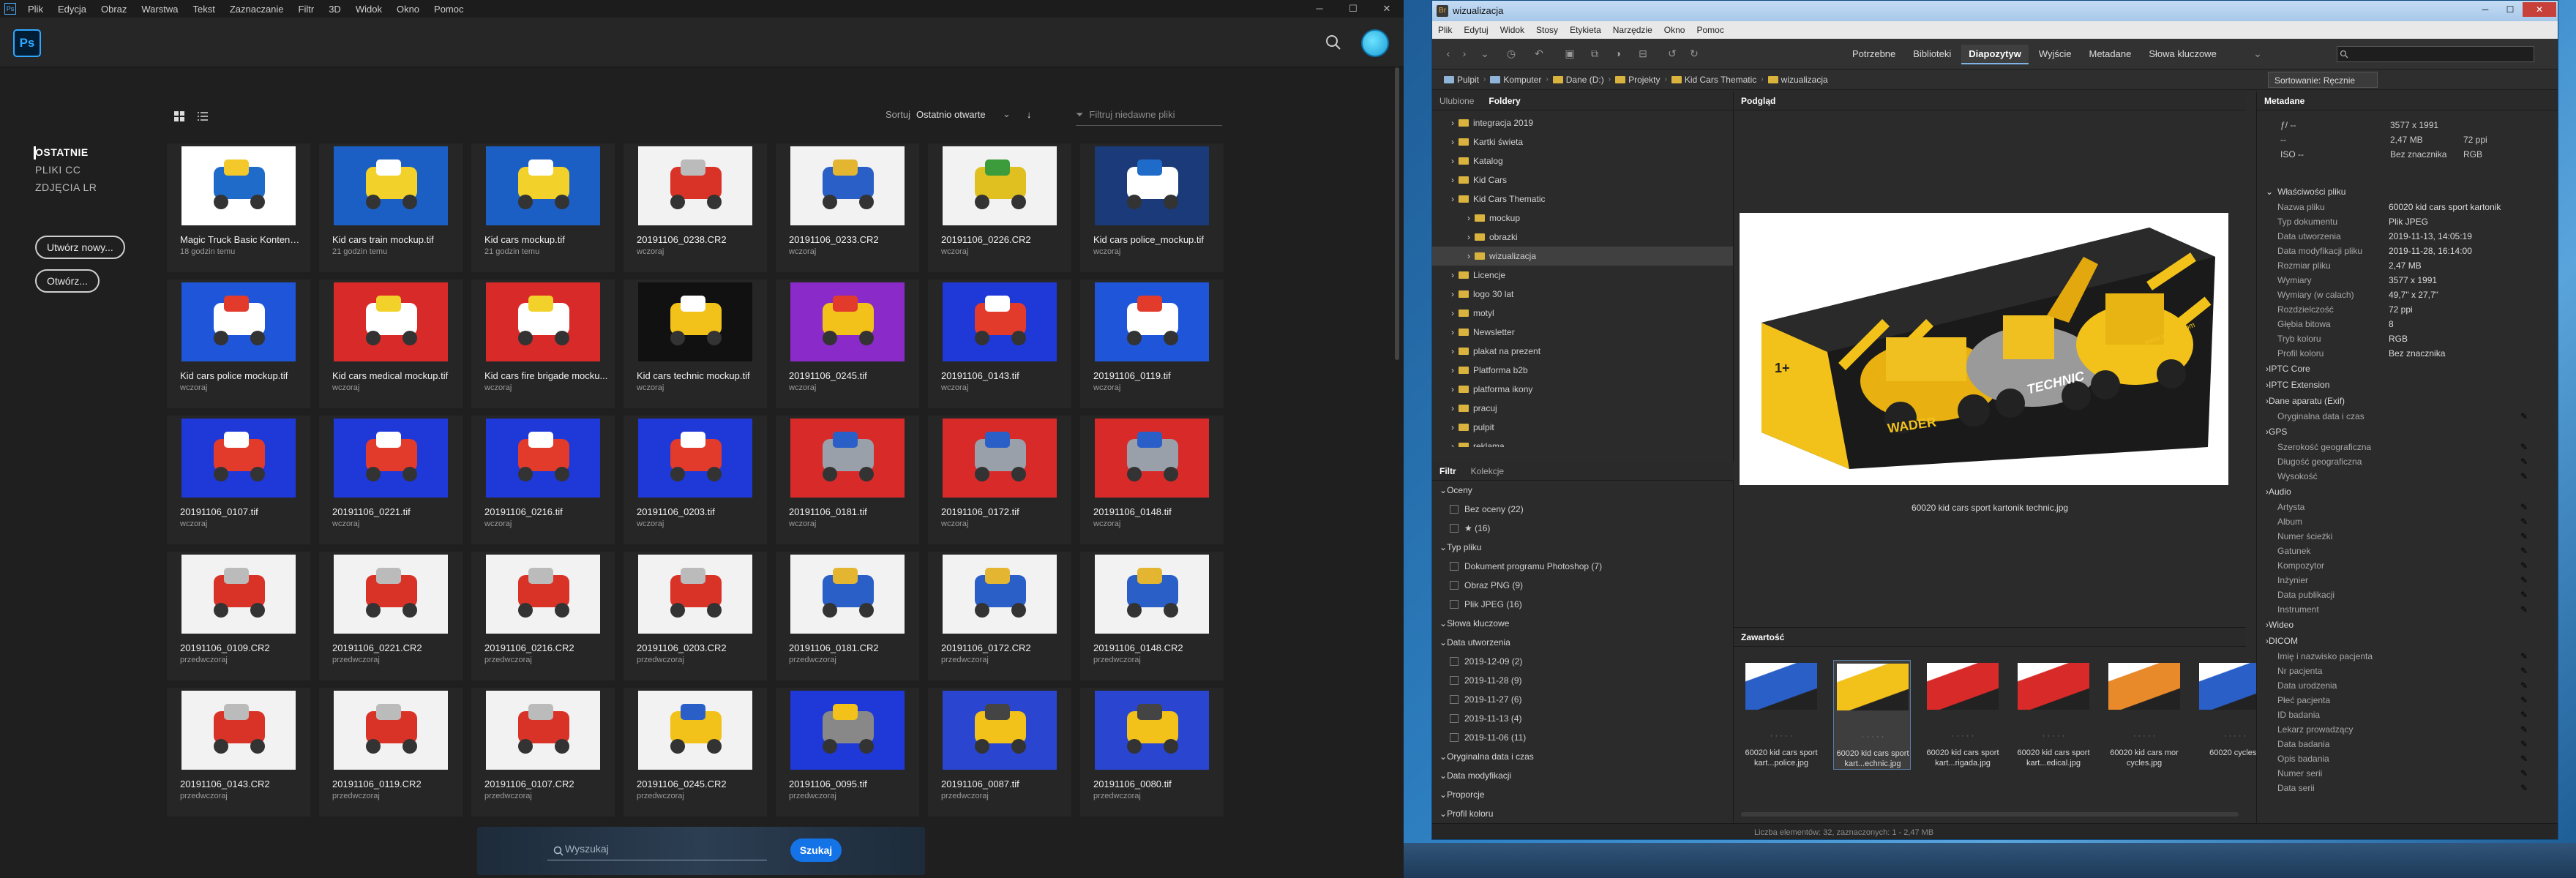  What do you see at coordinates (1487, 471) in the screenshot?
I see `panel-tab: Kolekcje` at bounding box center [1487, 471].